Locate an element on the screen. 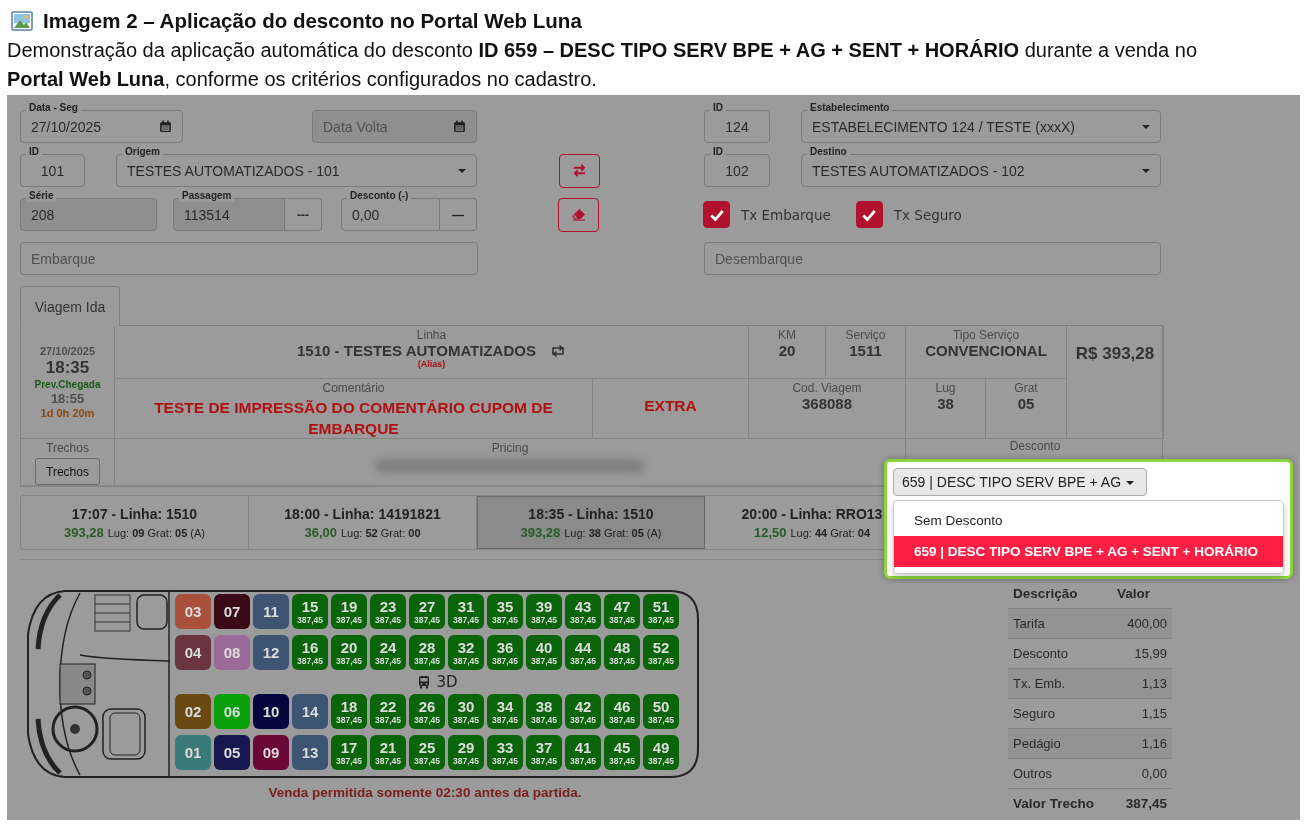 The height and width of the screenshot is (827, 1306). seat: 43 387,45 is located at coordinates (583, 611).